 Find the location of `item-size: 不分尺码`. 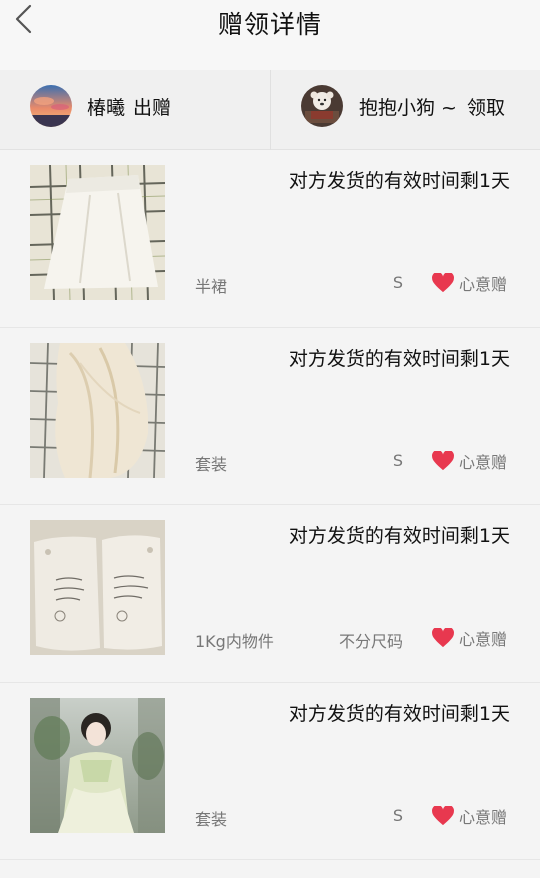

item-size: 不分尺码 is located at coordinates (370, 641).